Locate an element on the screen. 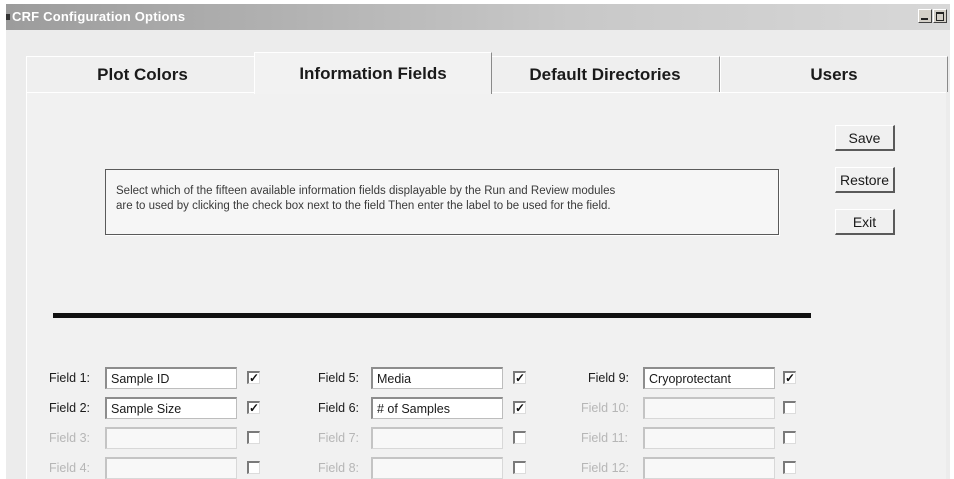 Image resolution: width=954 pixels, height=479 pixels. field-5-label: Field 5: is located at coordinates (338, 378).